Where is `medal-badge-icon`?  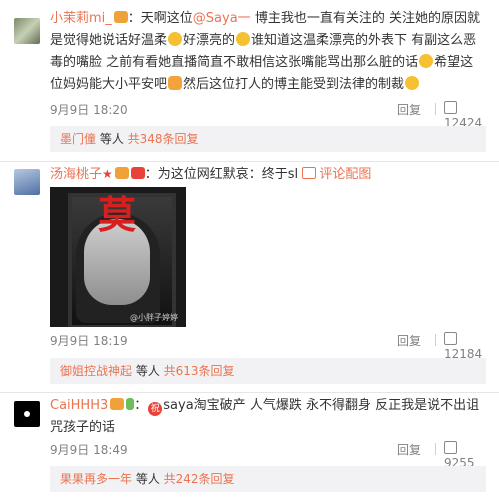
medal-badge-icon is located at coordinates (137, 173).